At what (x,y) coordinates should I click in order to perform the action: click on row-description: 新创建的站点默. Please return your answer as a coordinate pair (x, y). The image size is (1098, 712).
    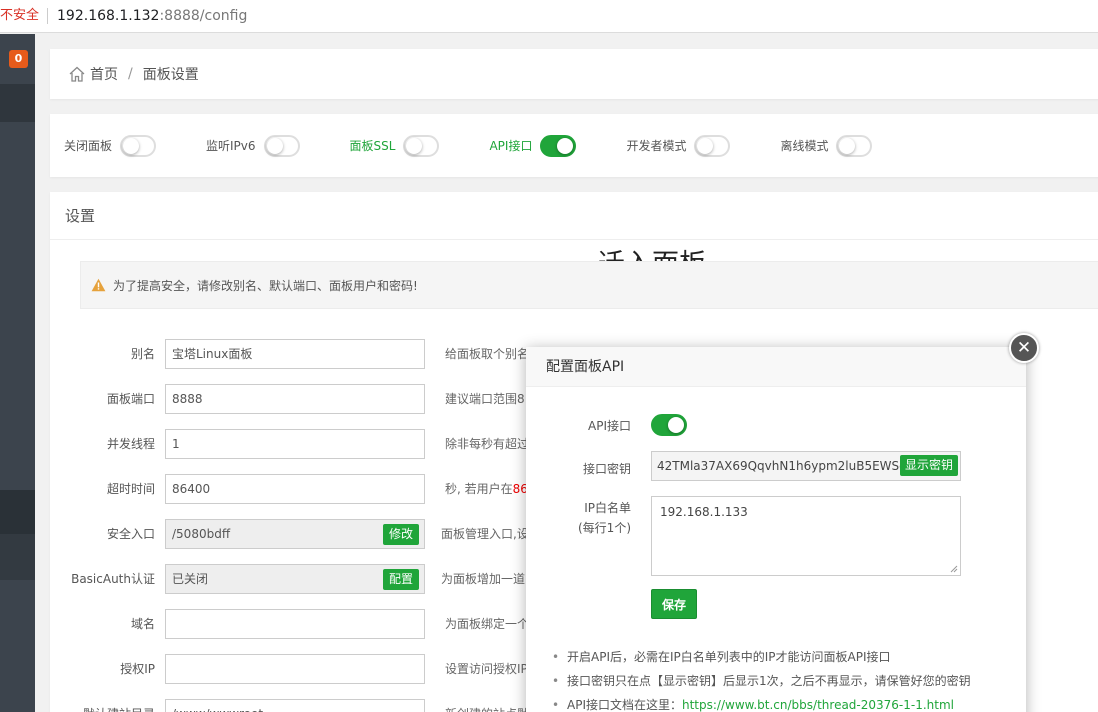
    Looking at the image, I should click on (487, 705).